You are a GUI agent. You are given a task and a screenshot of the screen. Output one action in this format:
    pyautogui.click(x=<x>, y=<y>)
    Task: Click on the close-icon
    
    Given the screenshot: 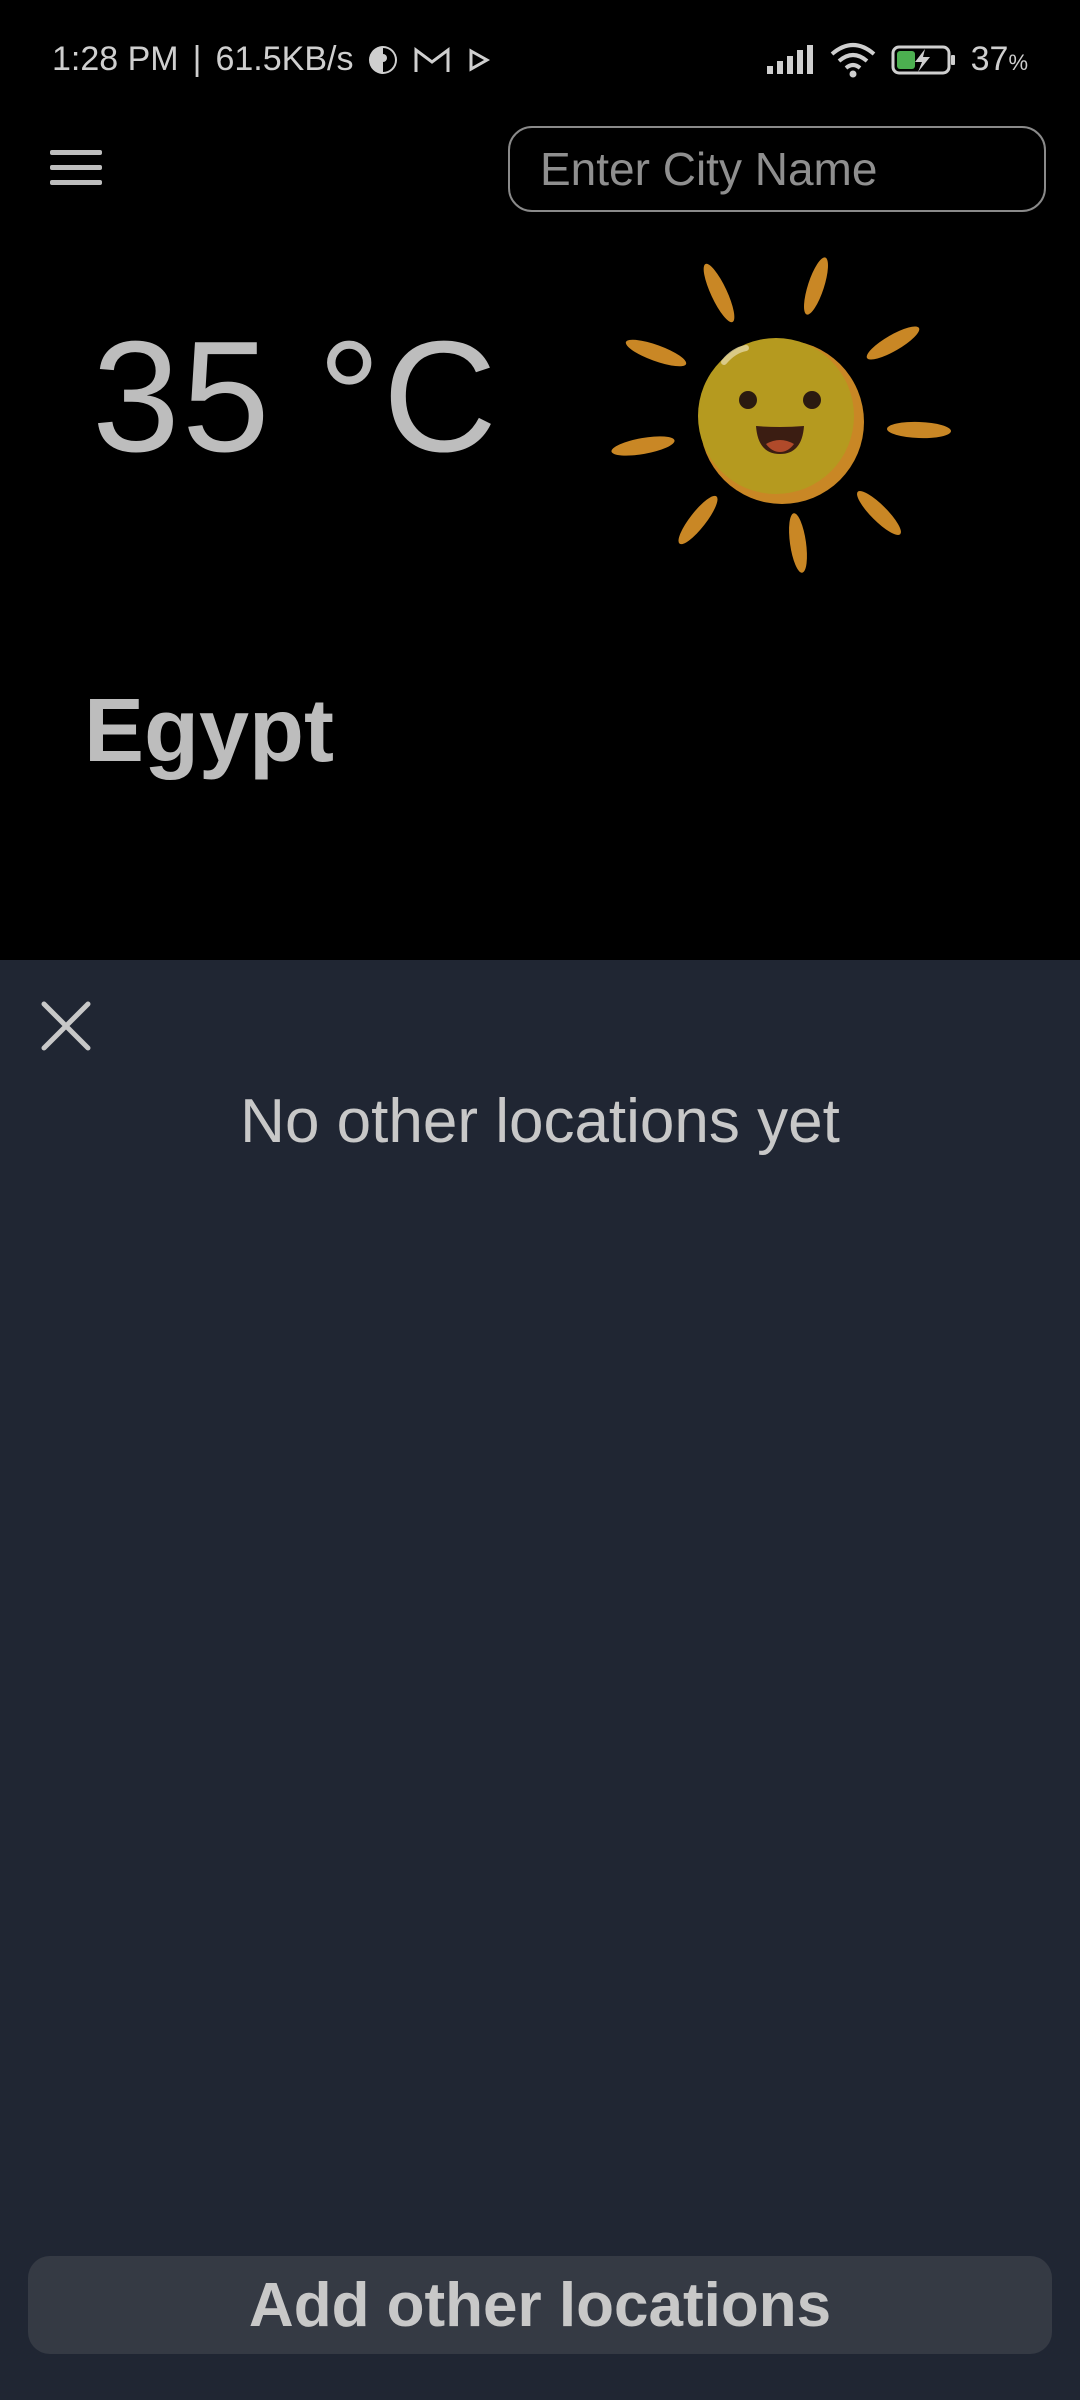 What is the action you would take?
    pyautogui.click(x=66, y=1026)
    